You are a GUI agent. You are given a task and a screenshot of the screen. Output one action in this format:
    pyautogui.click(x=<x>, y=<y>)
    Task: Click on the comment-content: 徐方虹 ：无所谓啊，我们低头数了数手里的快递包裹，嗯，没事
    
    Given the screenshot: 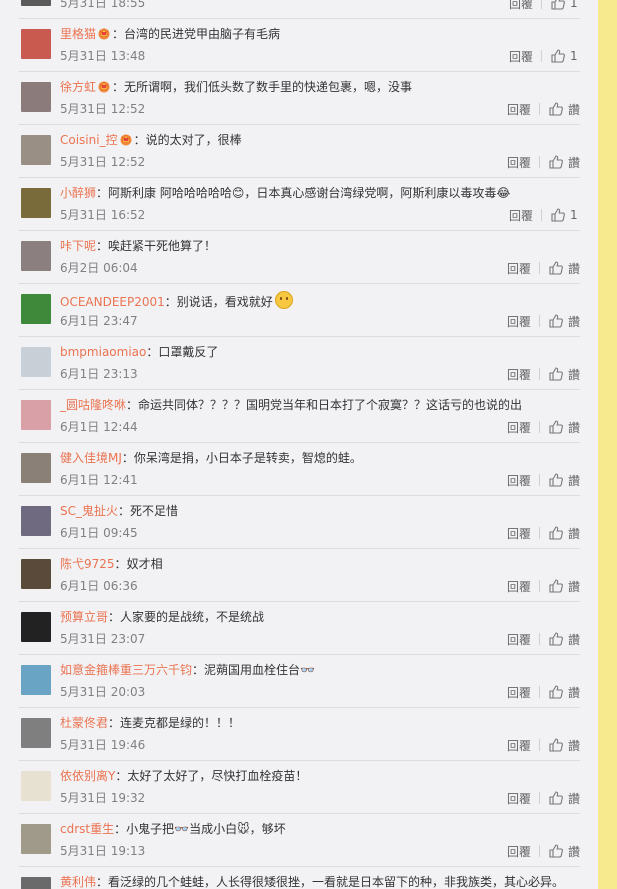 What is the action you would take?
    pyautogui.click(x=236, y=87)
    